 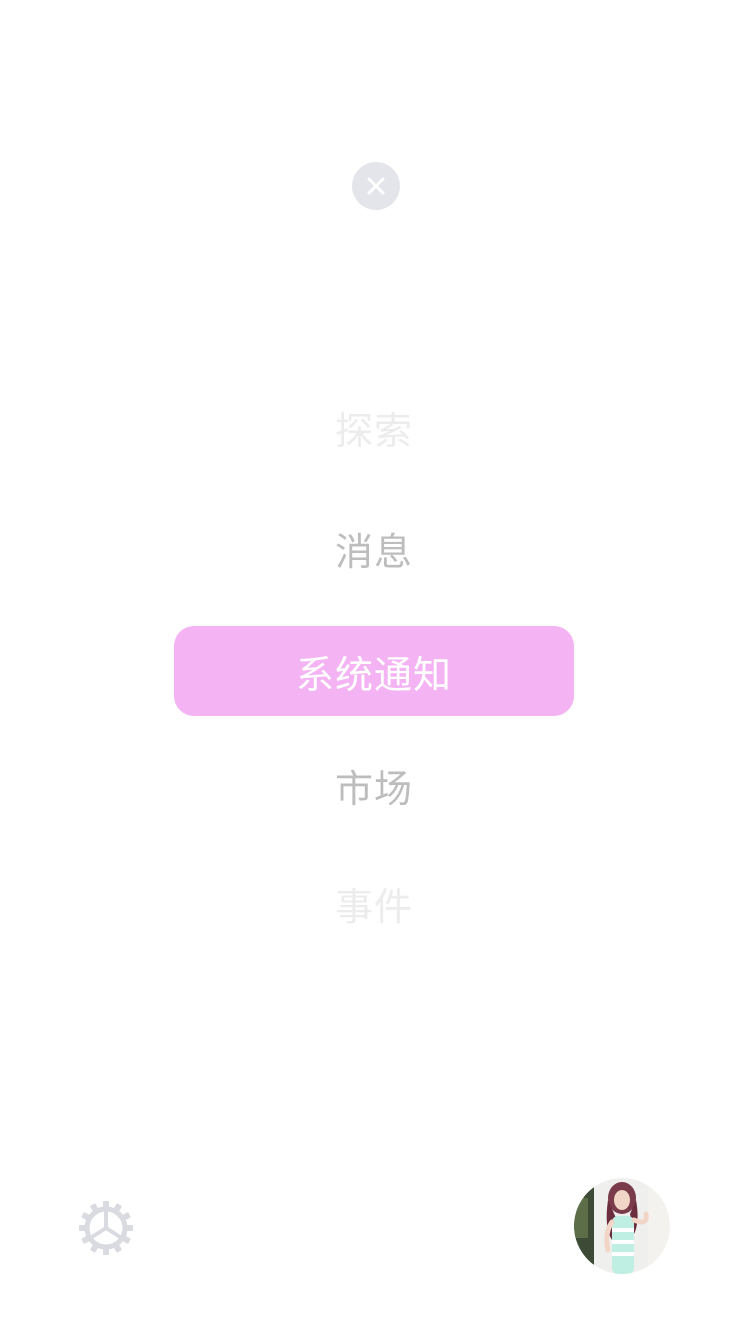 I want to click on user-avatar-image, so click(x=622, y=1226).